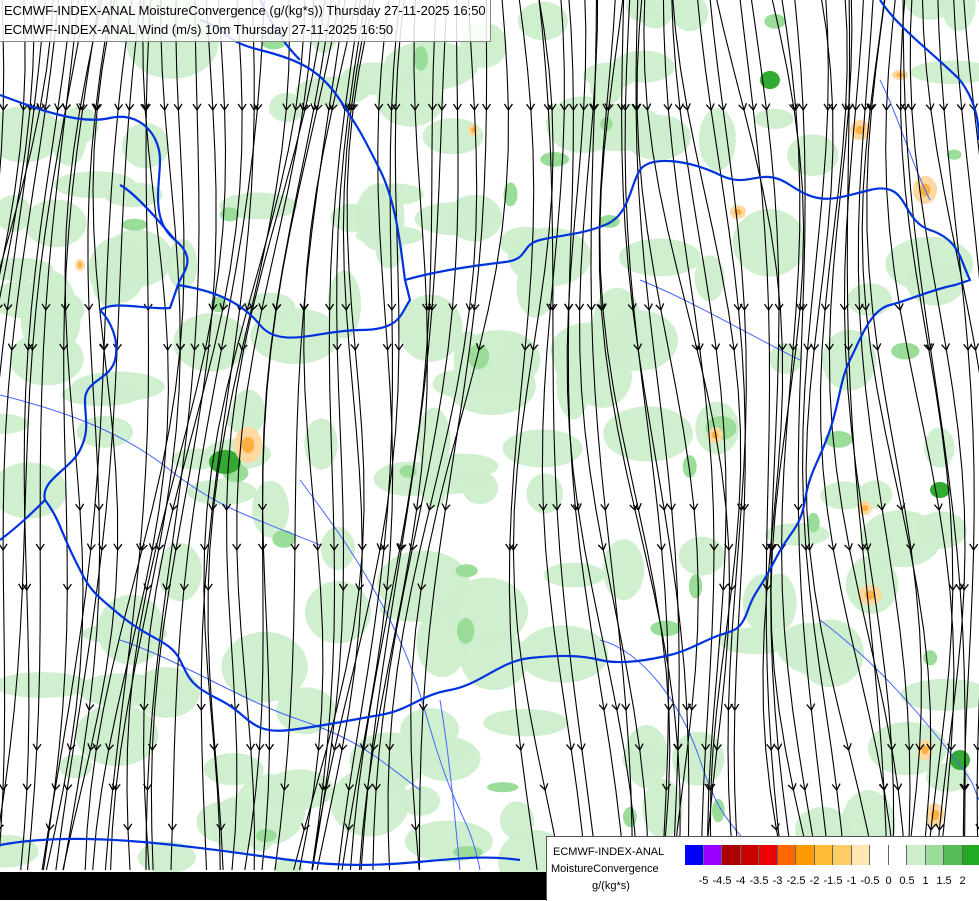  I want to click on legend-tick: -3.5, so click(759, 881).